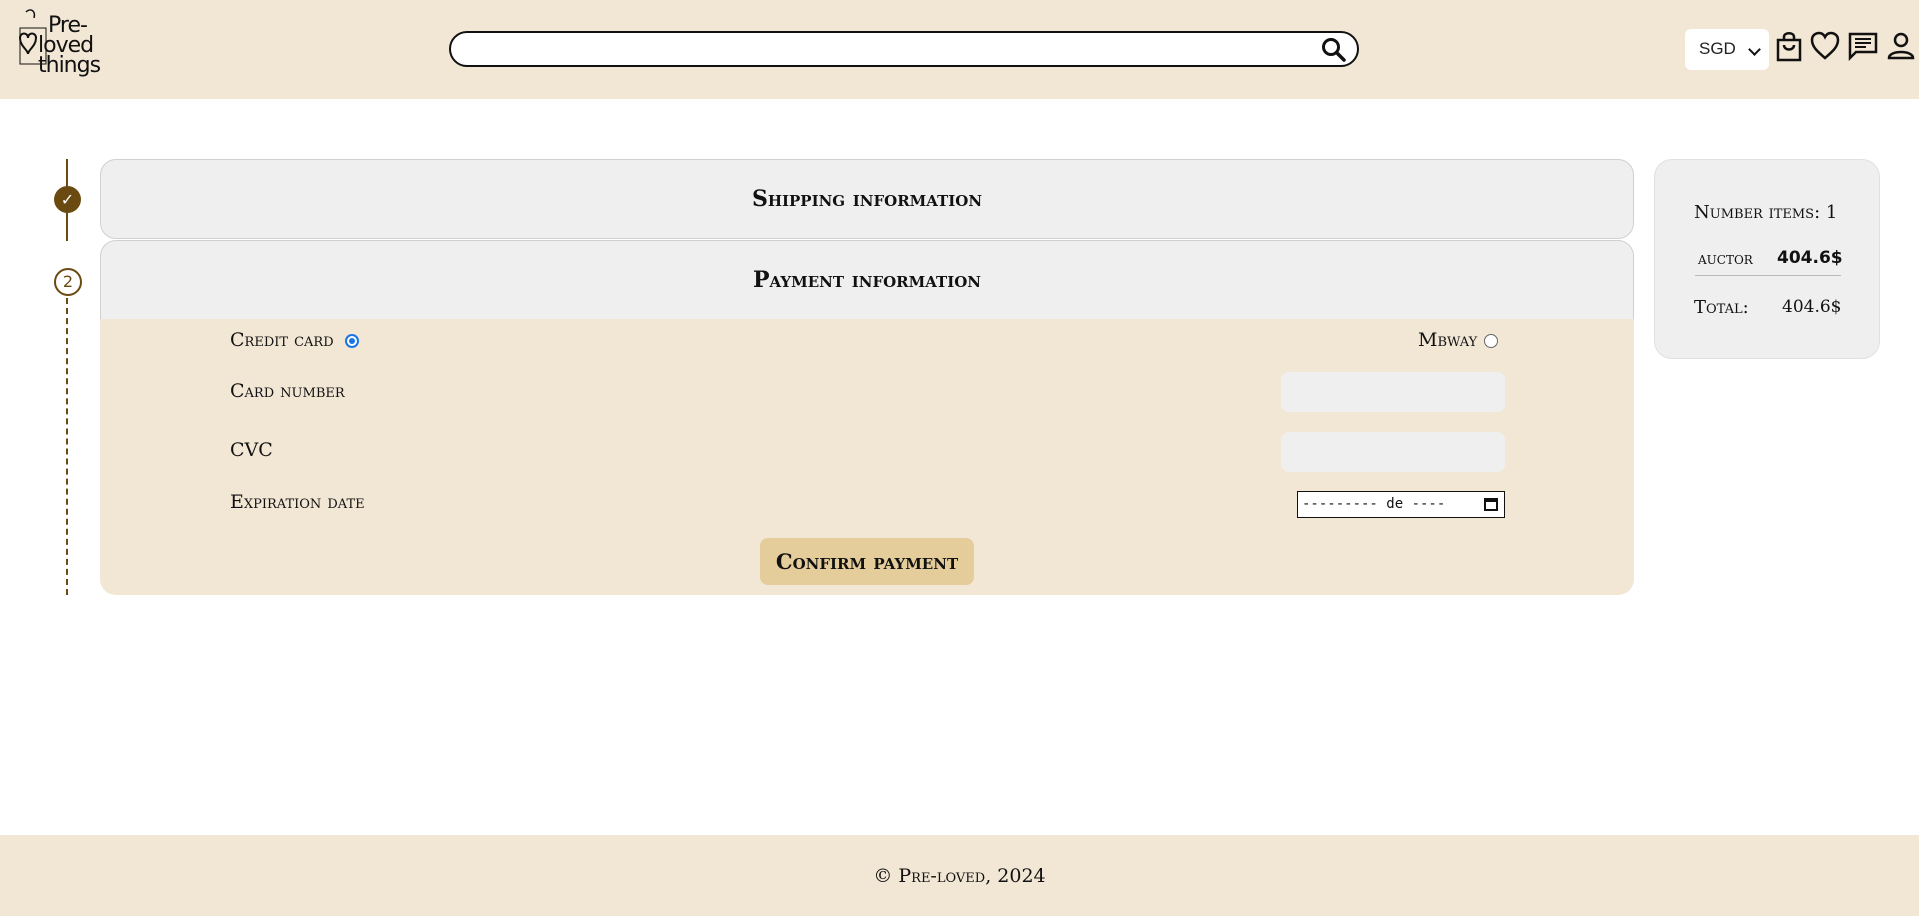 The width and height of the screenshot is (1919, 916). What do you see at coordinates (1789, 46) in the screenshot?
I see `shopping-bag-icon` at bounding box center [1789, 46].